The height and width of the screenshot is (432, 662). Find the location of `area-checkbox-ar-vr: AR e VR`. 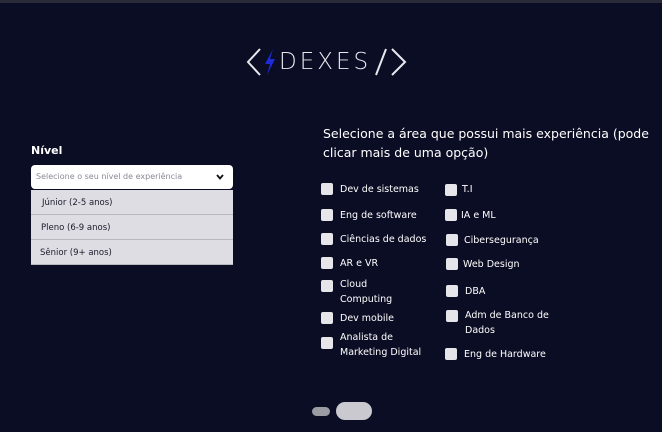

area-checkbox-ar-vr: AR e VR is located at coordinates (349, 263).